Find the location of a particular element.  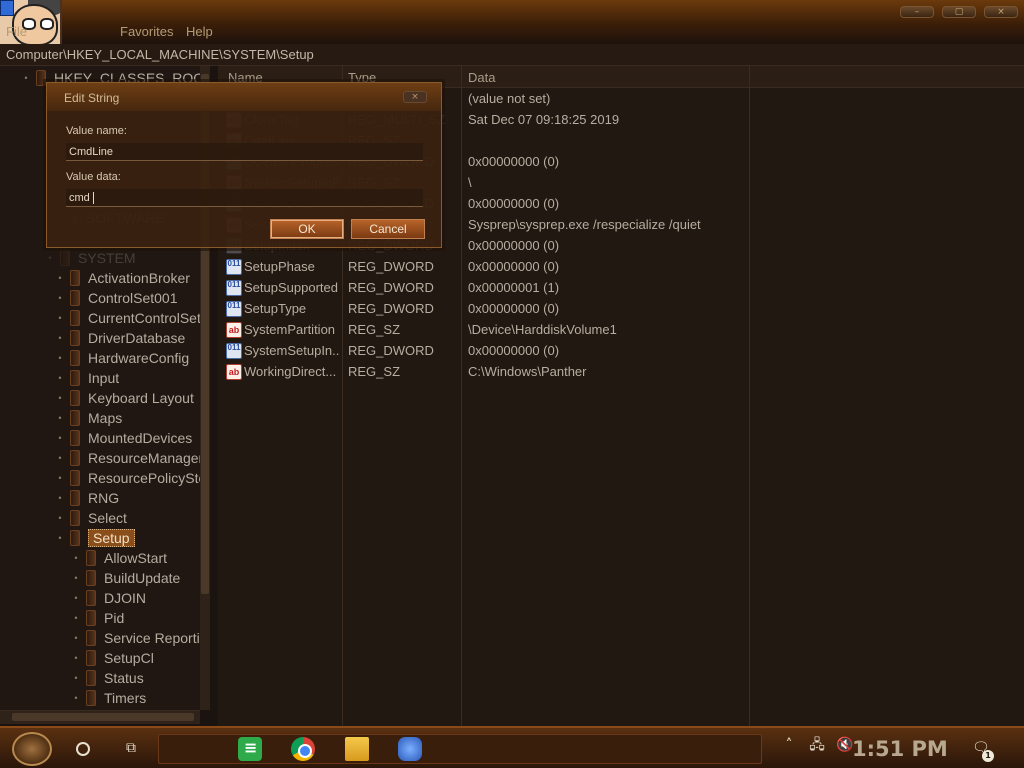

address-bar: Computer\HKEY_LOCAL_MACHINE\SYSTEM\Setup is located at coordinates (512, 55).